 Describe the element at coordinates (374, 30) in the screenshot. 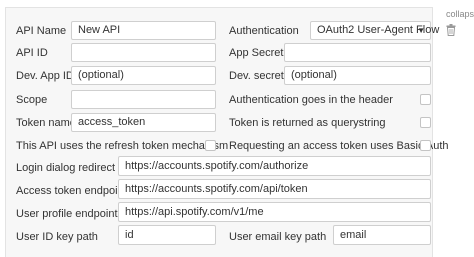

I see `authentication-select: OAuth2 User-Agent Flow ▼` at that location.